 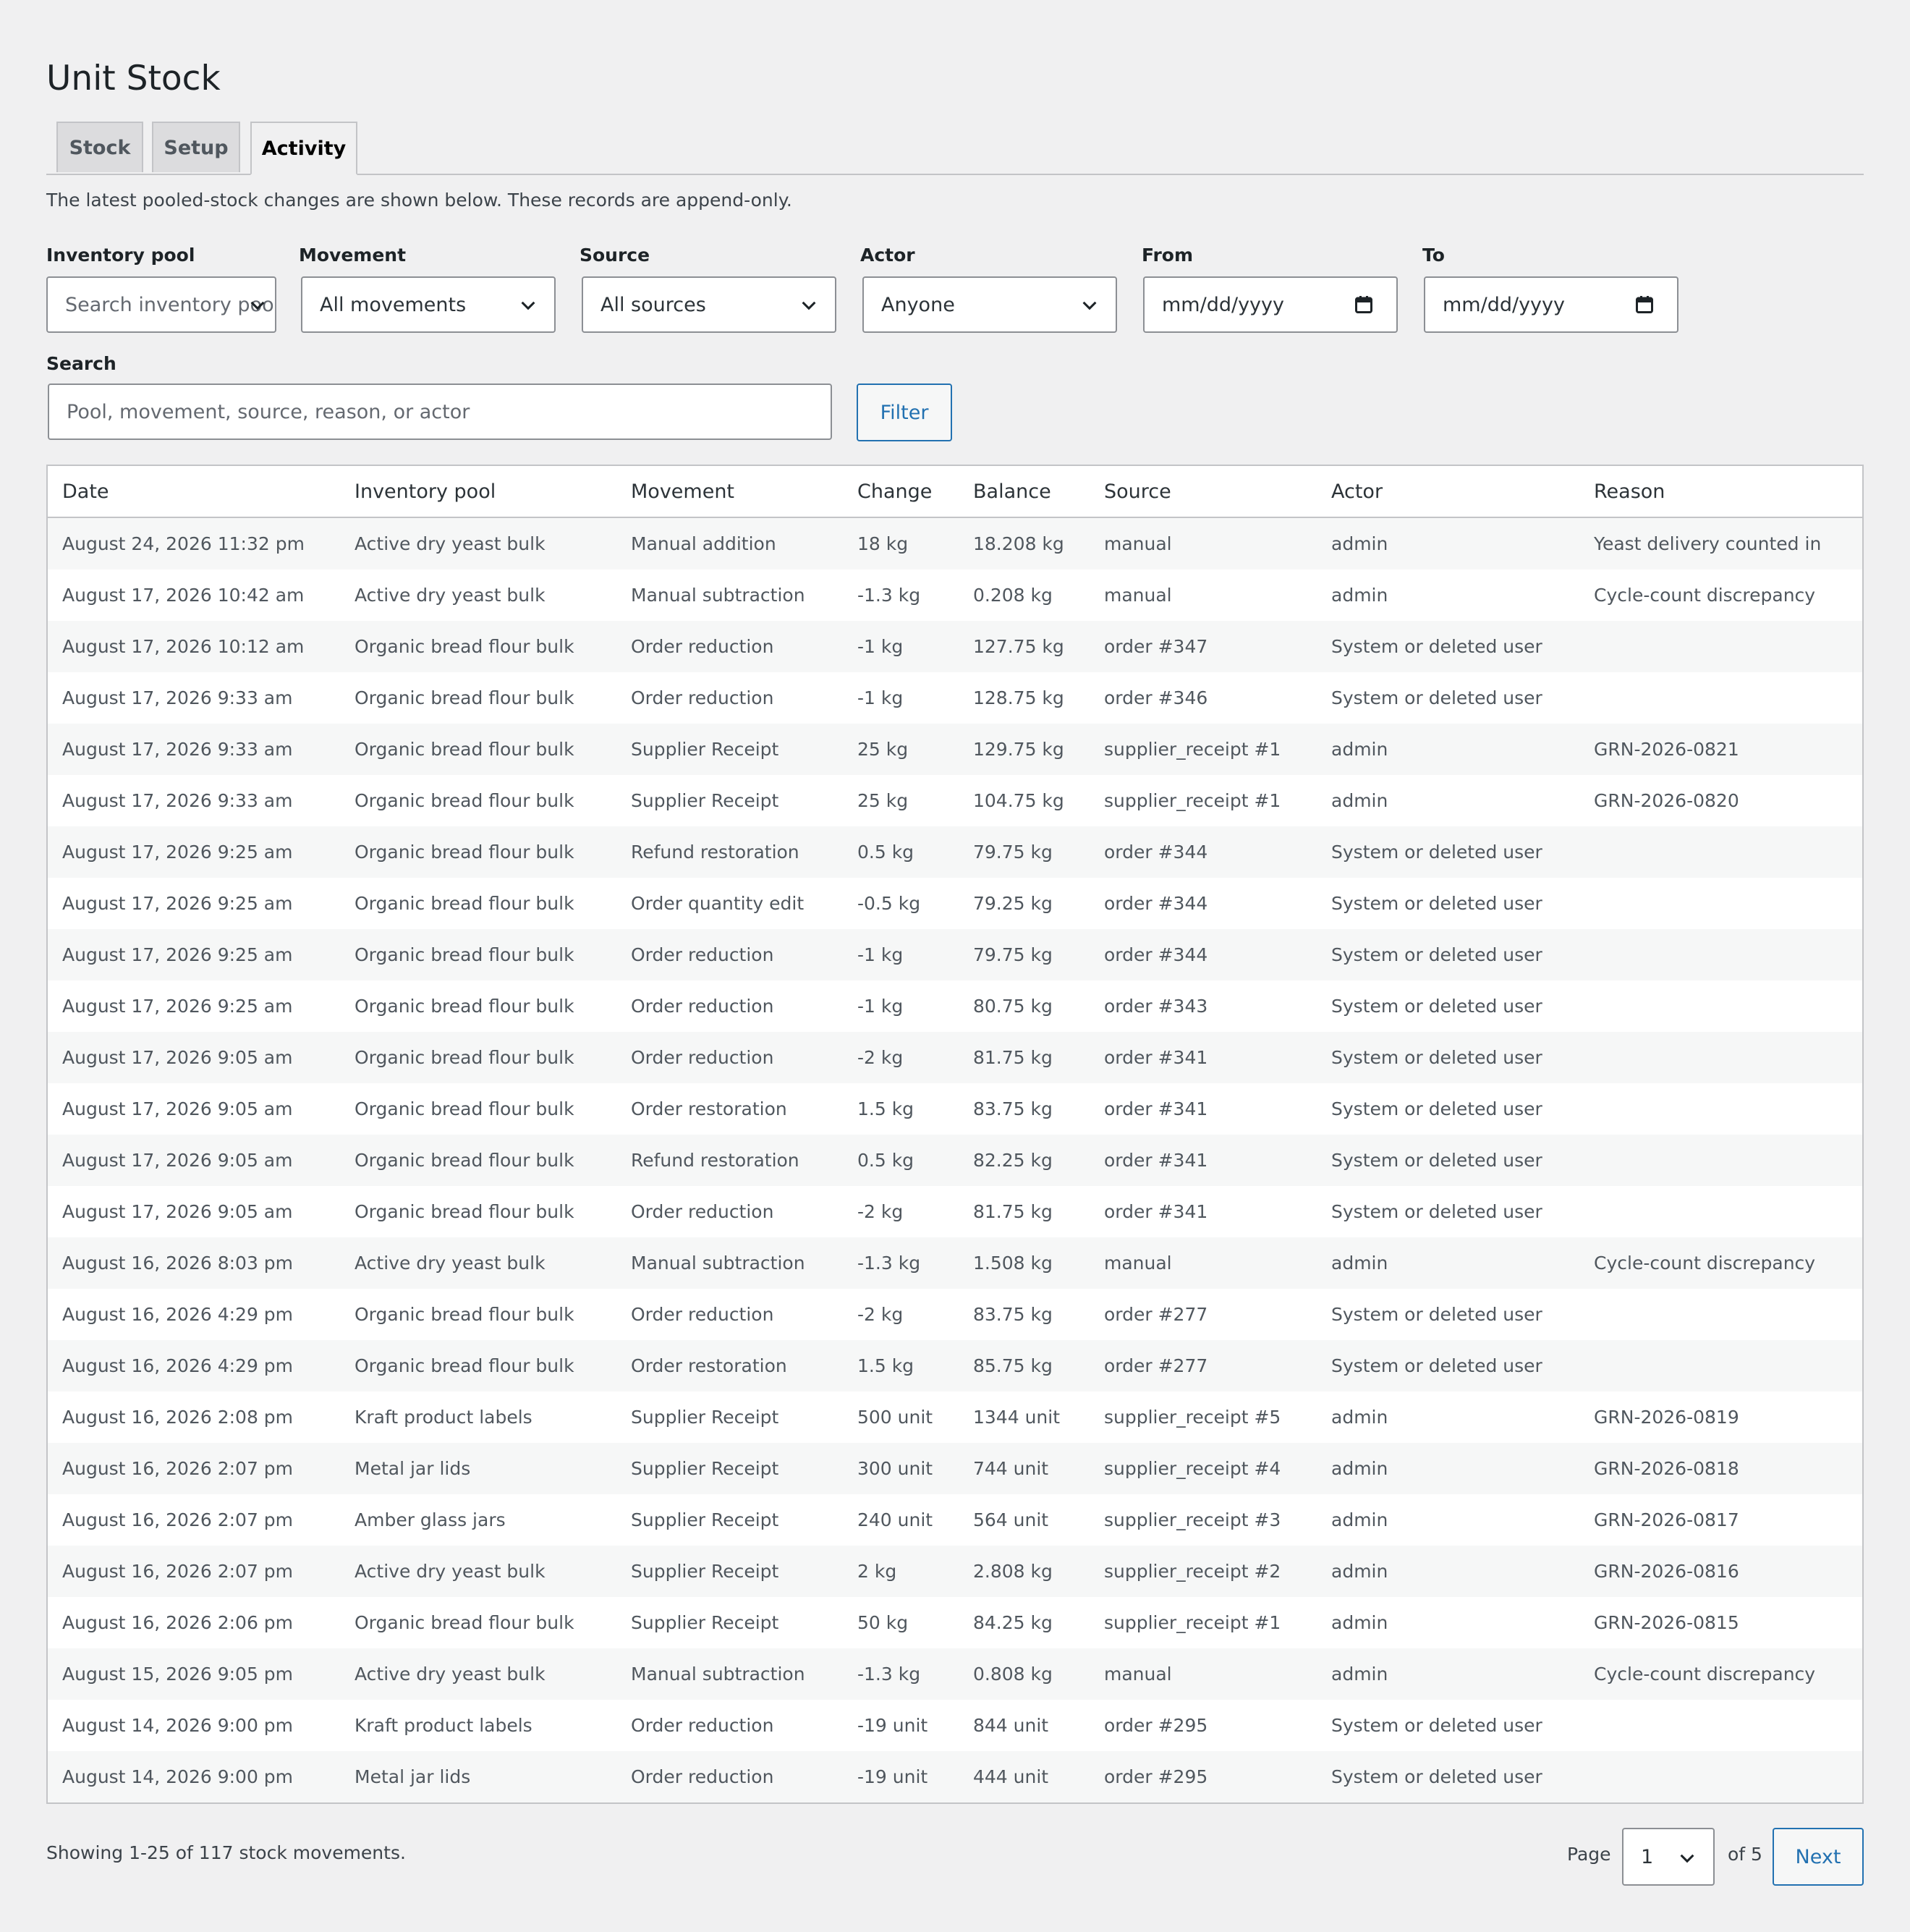 What do you see at coordinates (303, 148) in the screenshot?
I see `tab-activity: Activity` at bounding box center [303, 148].